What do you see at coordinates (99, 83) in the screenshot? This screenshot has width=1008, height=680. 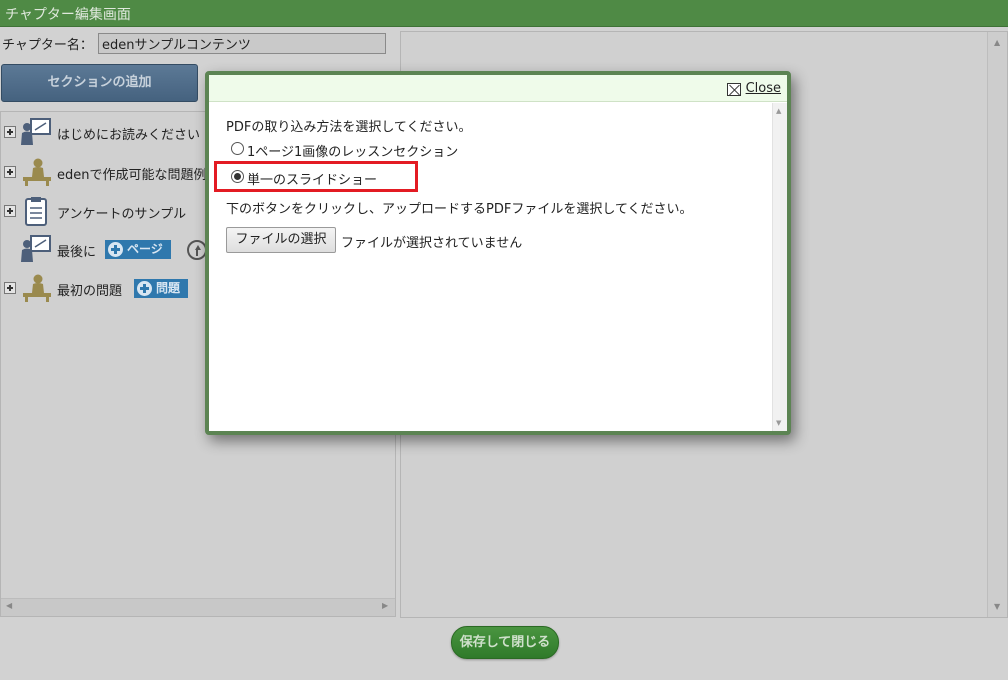 I see `add-section-button: セクションの追加` at bounding box center [99, 83].